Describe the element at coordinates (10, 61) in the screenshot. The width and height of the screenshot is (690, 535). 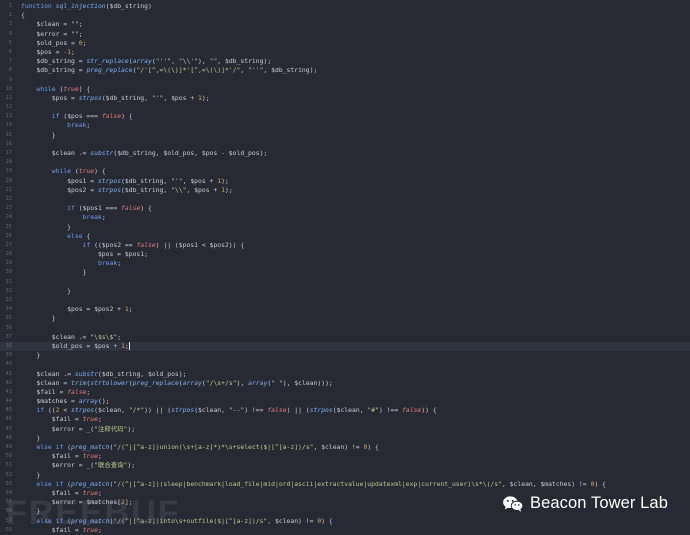
I see `line-number: 7` at that location.